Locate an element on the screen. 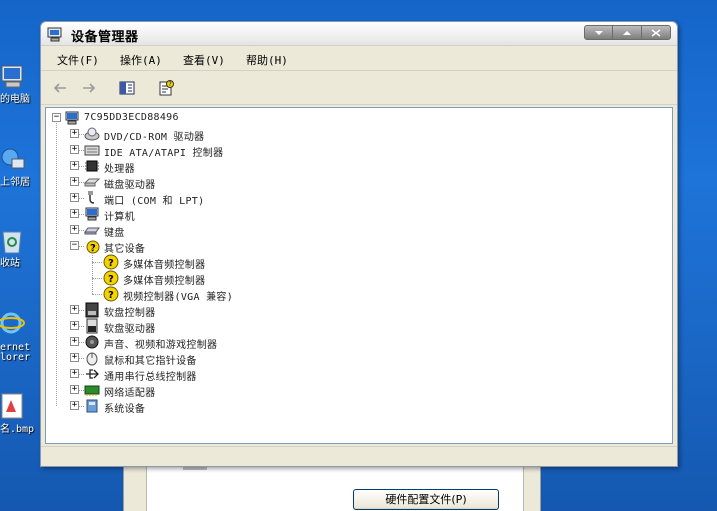  tree-item: + 声音、视频和游戏控制器 is located at coordinates (346, 342).